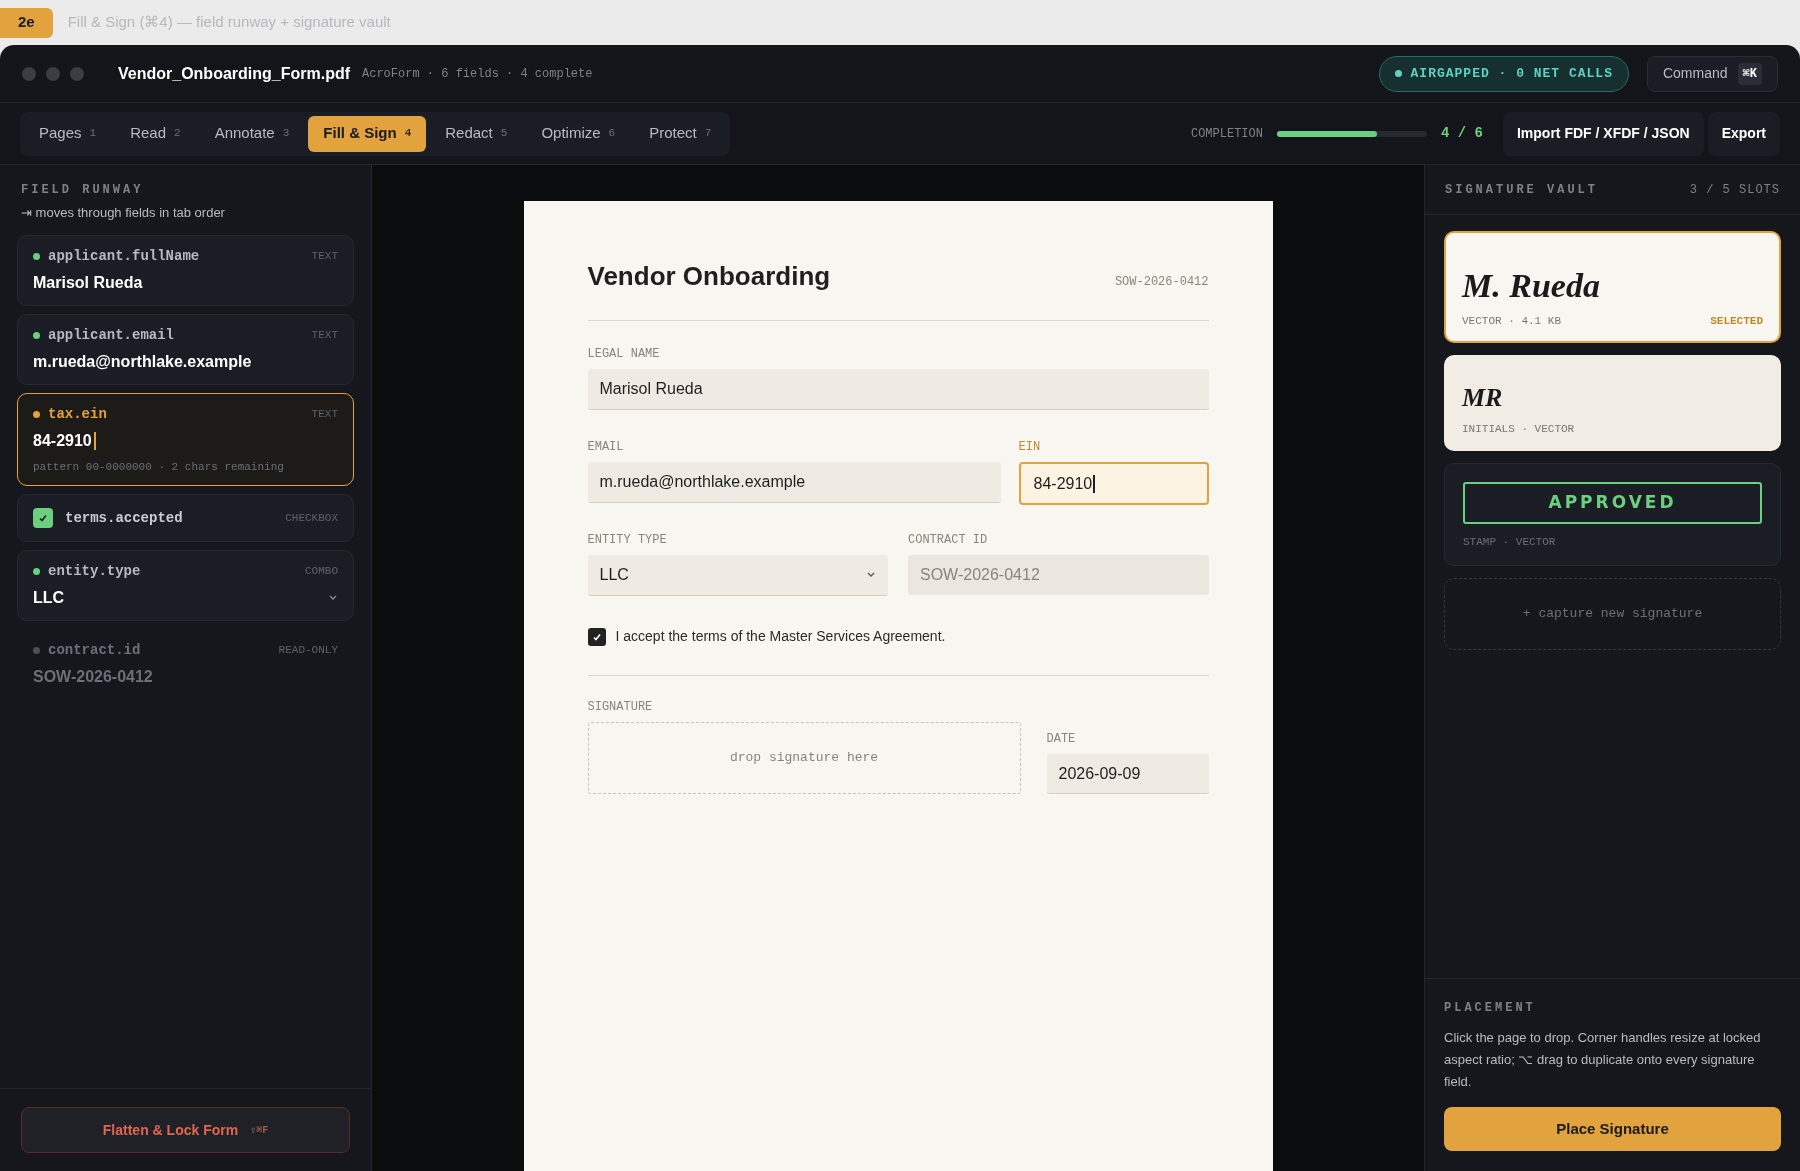 This screenshot has height=1171, width=1800. Describe the element at coordinates (142, 361) in the screenshot. I see `field-value: m.rueda@northlake.example` at that location.